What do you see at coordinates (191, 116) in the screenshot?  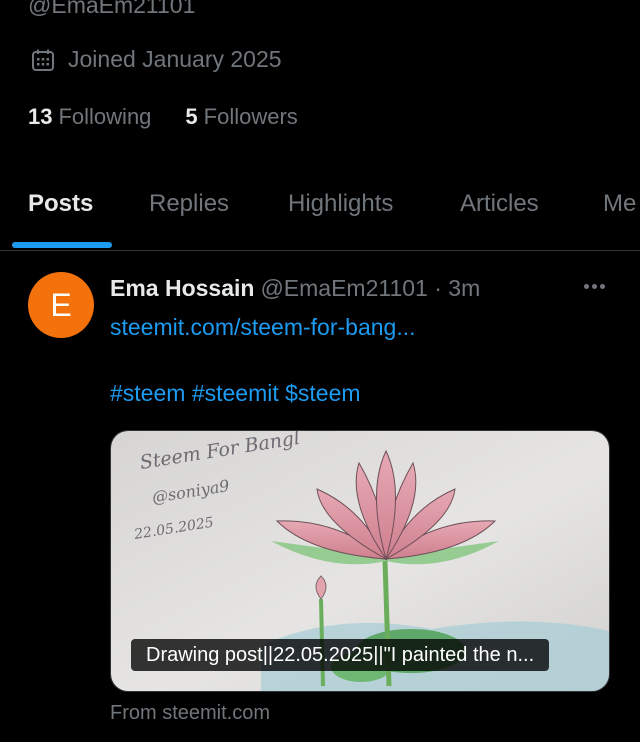 I see `followers-count: 5` at bounding box center [191, 116].